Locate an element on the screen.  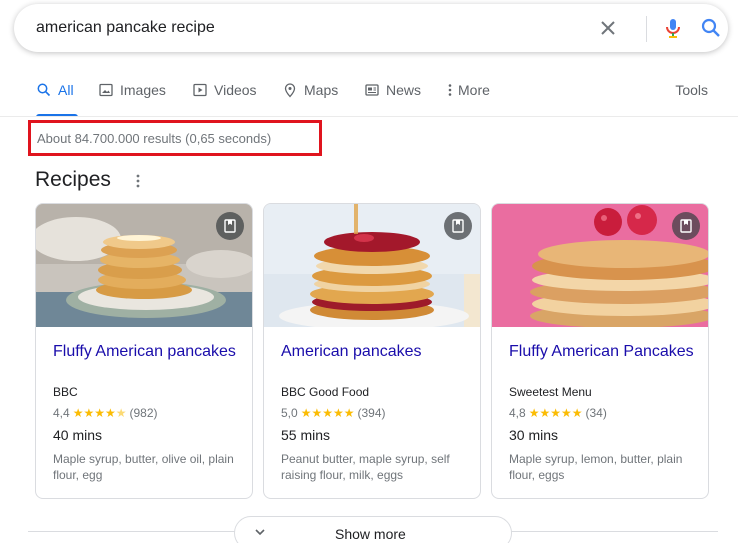
tools-label: Tools is located at coordinates (691, 90).